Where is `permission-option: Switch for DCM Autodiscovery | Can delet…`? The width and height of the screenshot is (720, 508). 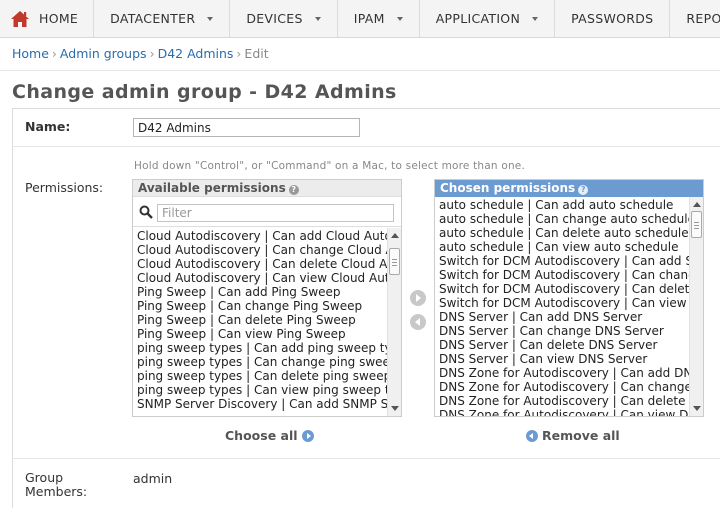
permission-option: Switch for DCM Autodiscovery | Can delet… is located at coordinates (563, 289).